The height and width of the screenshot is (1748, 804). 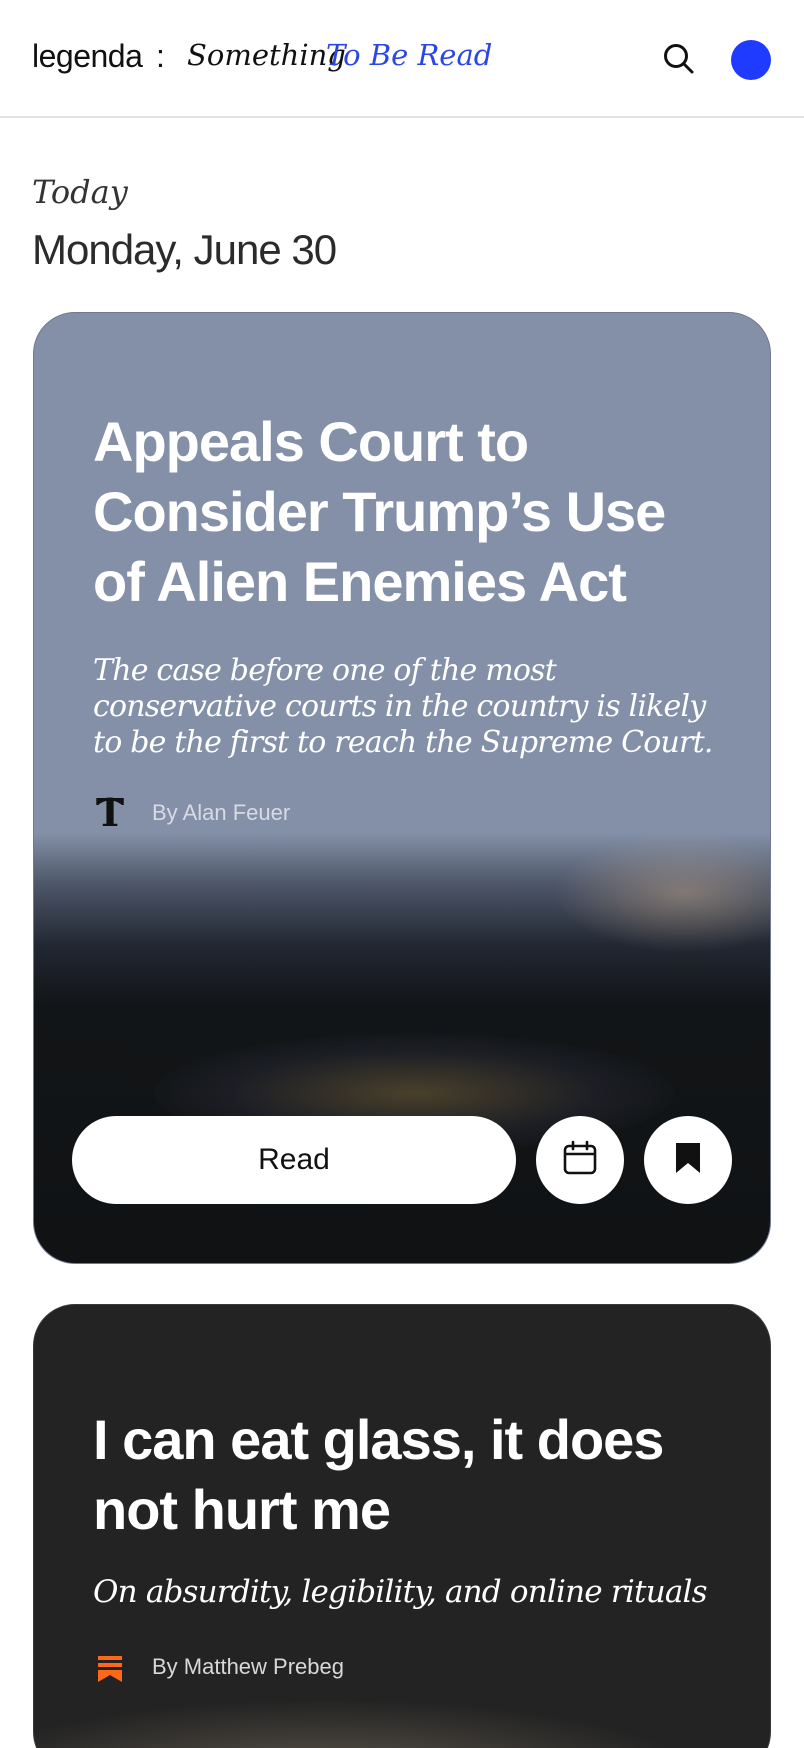 What do you see at coordinates (409, 55) in the screenshot?
I see `tagline-to-be-read: To Be Read` at bounding box center [409, 55].